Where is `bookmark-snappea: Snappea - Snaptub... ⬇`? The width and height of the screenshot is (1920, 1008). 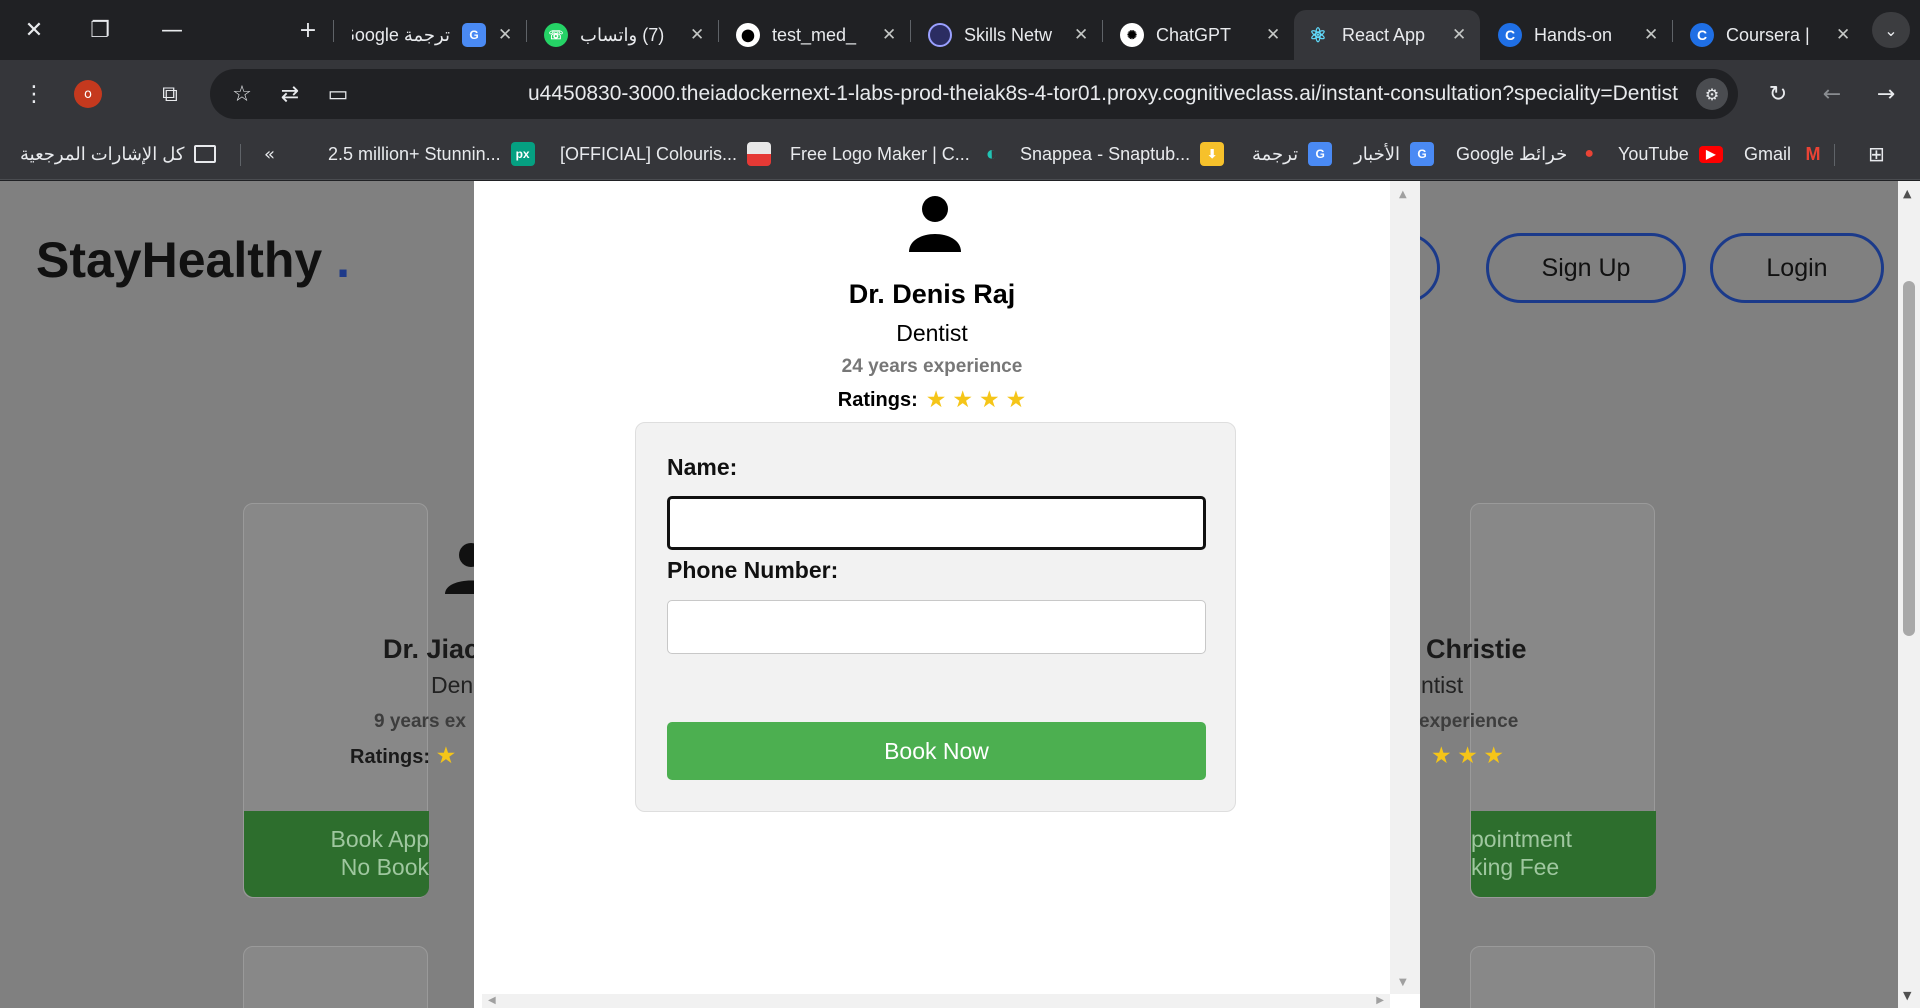 bookmark-snappea: Snappea - Snaptub... ⬇ is located at coordinates (1122, 154).